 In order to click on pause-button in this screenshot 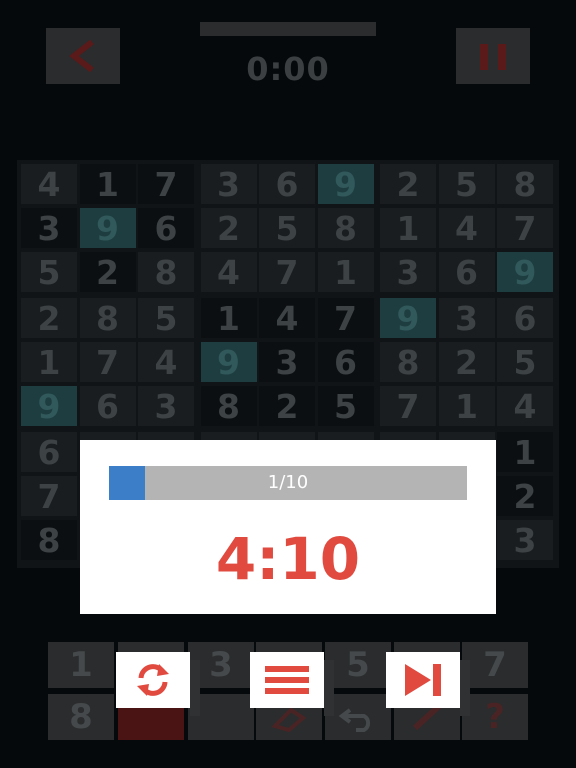, I will do `click(493, 56)`.